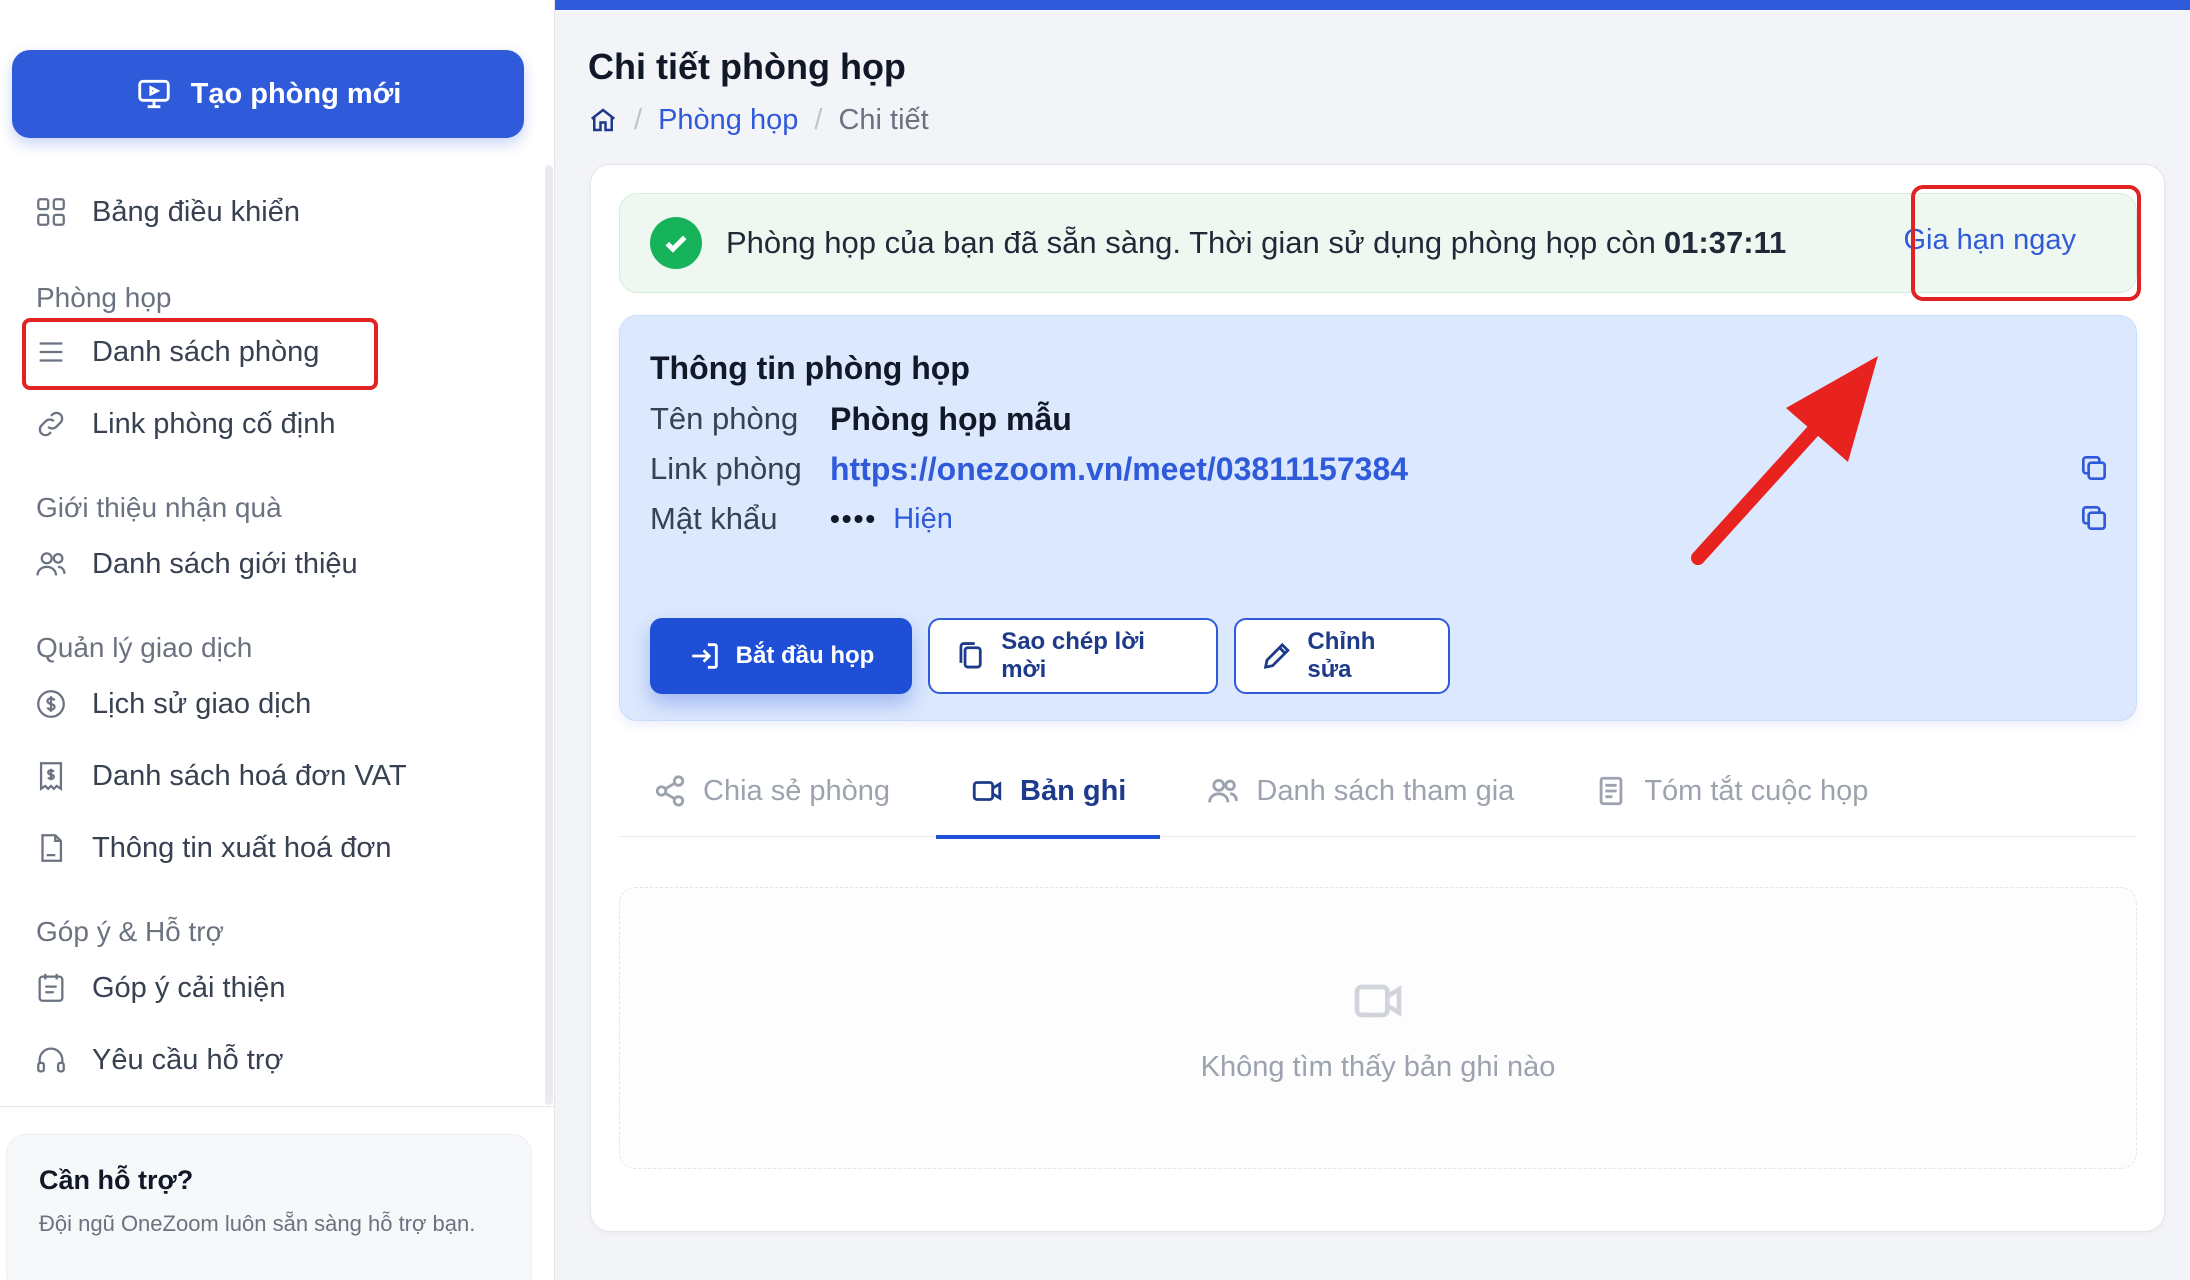  I want to click on sign-in-icon, so click(704, 656).